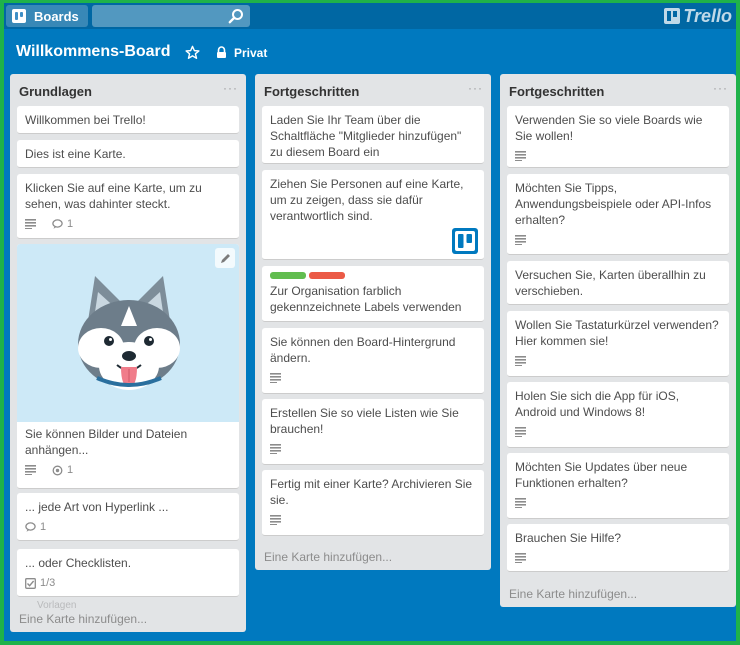 Image resolution: width=740 pixels, height=645 pixels. I want to click on lock-icon, so click(221, 52).